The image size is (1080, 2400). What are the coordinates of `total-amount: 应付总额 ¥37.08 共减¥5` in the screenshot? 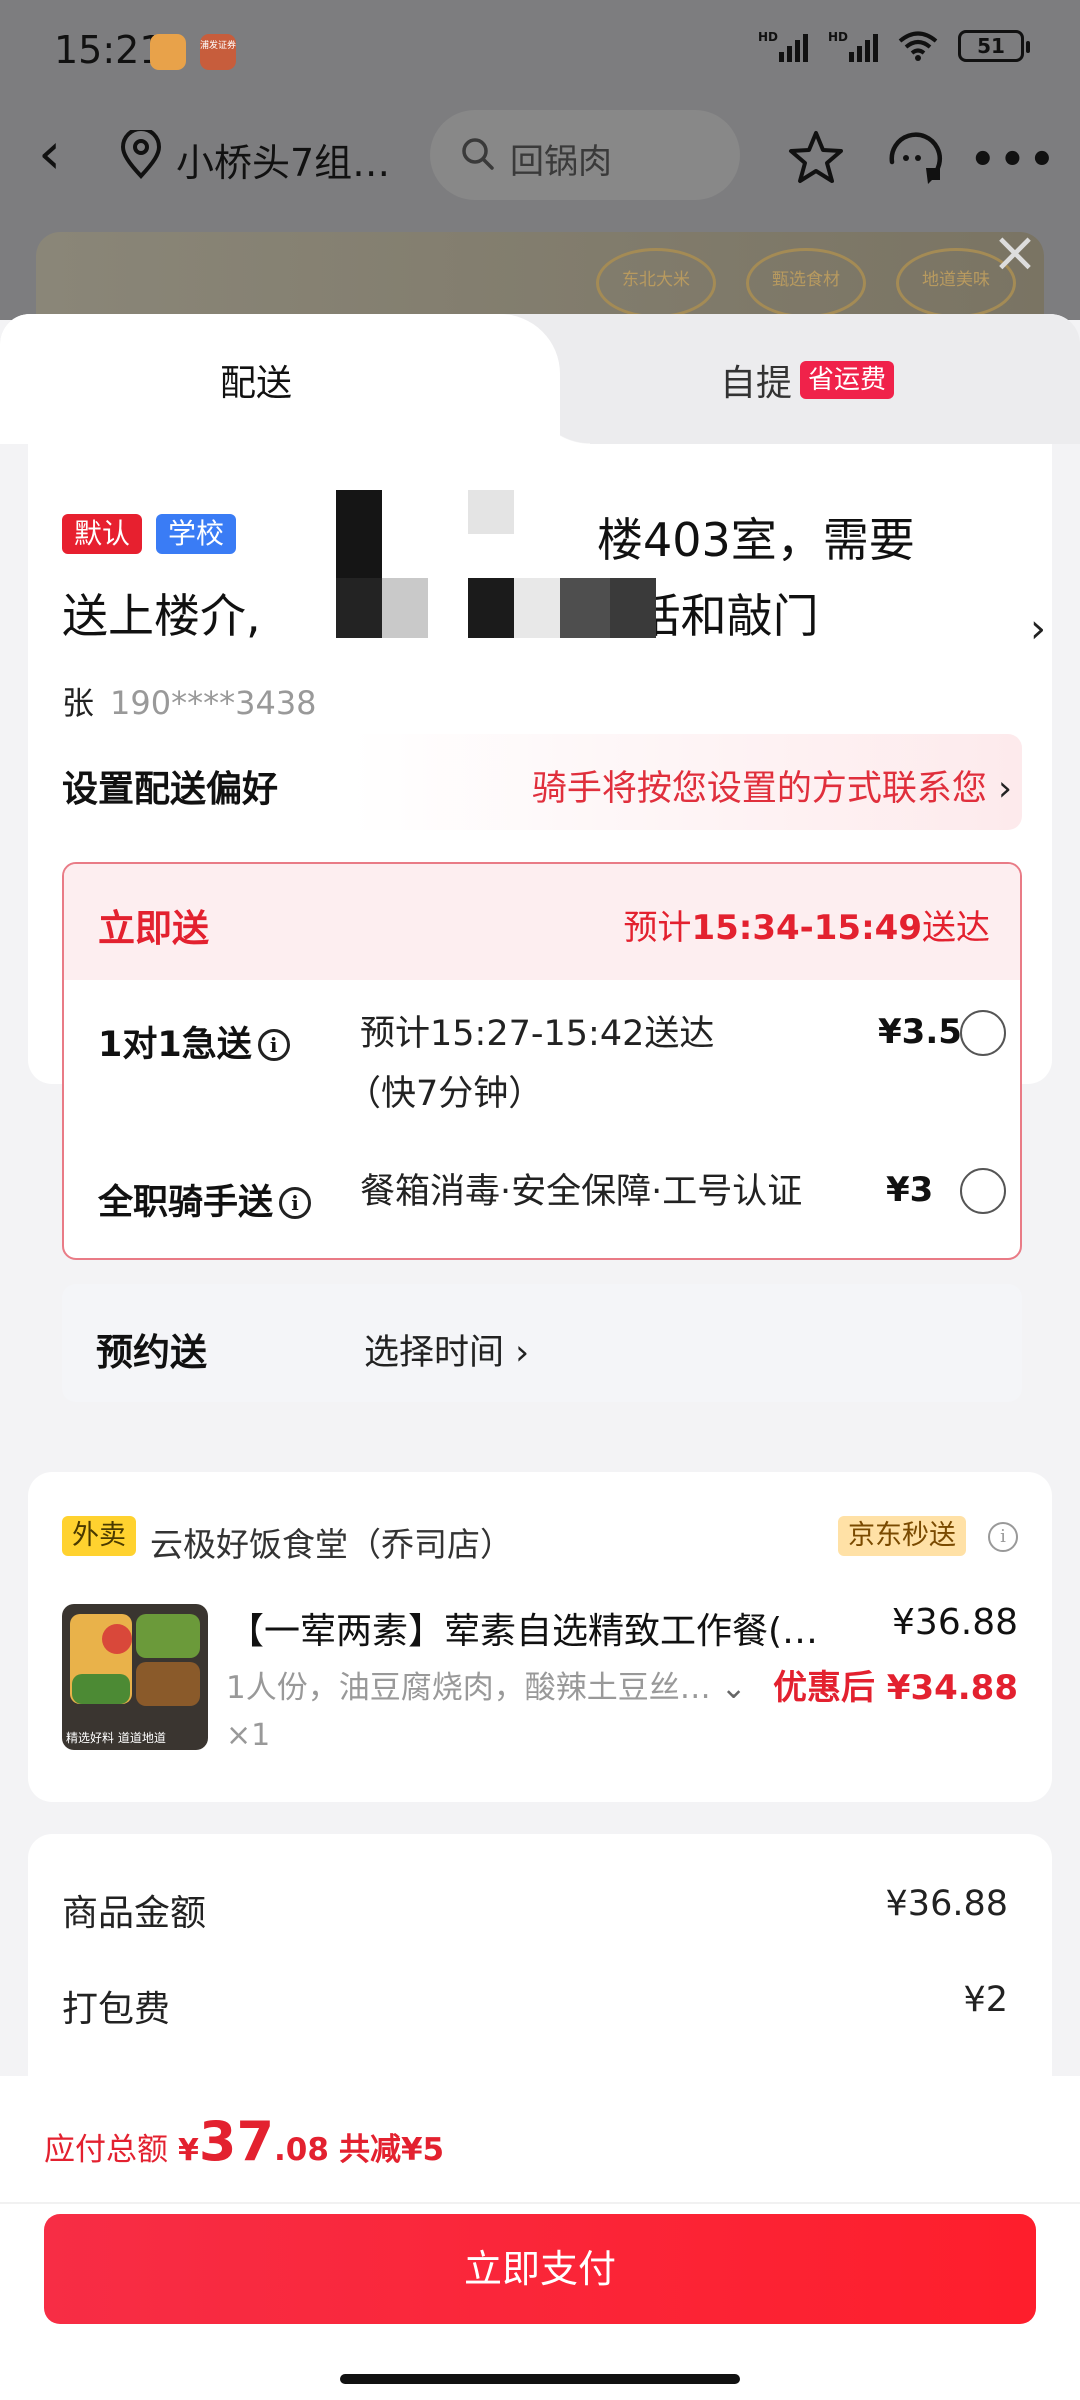 It's located at (244, 2141).